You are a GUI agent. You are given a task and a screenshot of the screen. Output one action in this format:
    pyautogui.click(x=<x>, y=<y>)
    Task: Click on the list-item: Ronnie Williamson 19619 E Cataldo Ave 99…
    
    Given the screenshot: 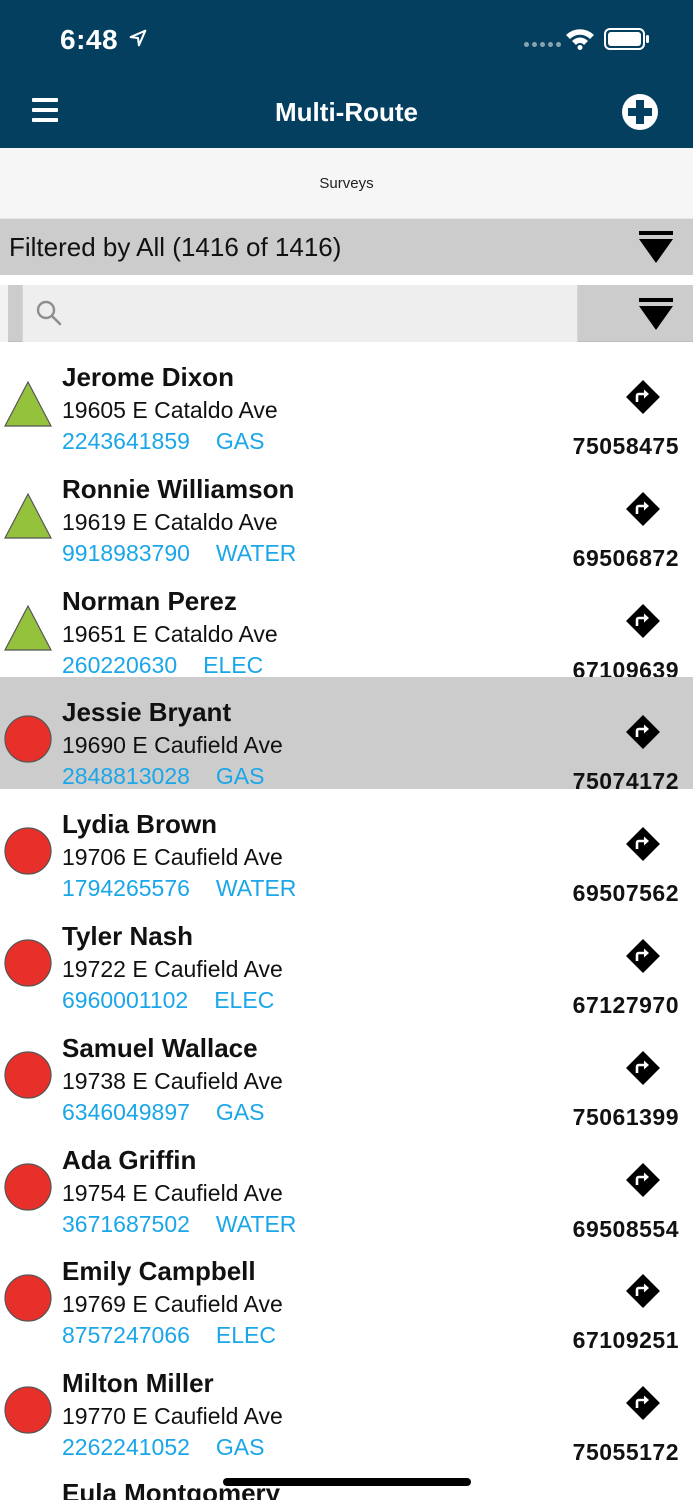 What is the action you would take?
    pyautogui.click(x=346, y=512)
    